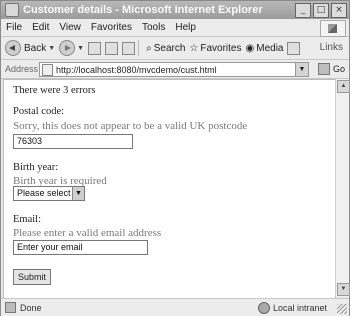 The width and height of the screenshot is (350, 316). I want to click on zone-label: Local intranet, so click(299, 308).